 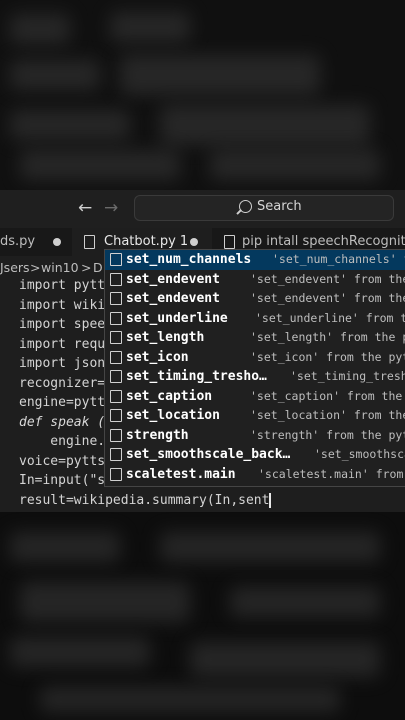 I want to click on code-line: import pytt, so click(x=62, y=285).